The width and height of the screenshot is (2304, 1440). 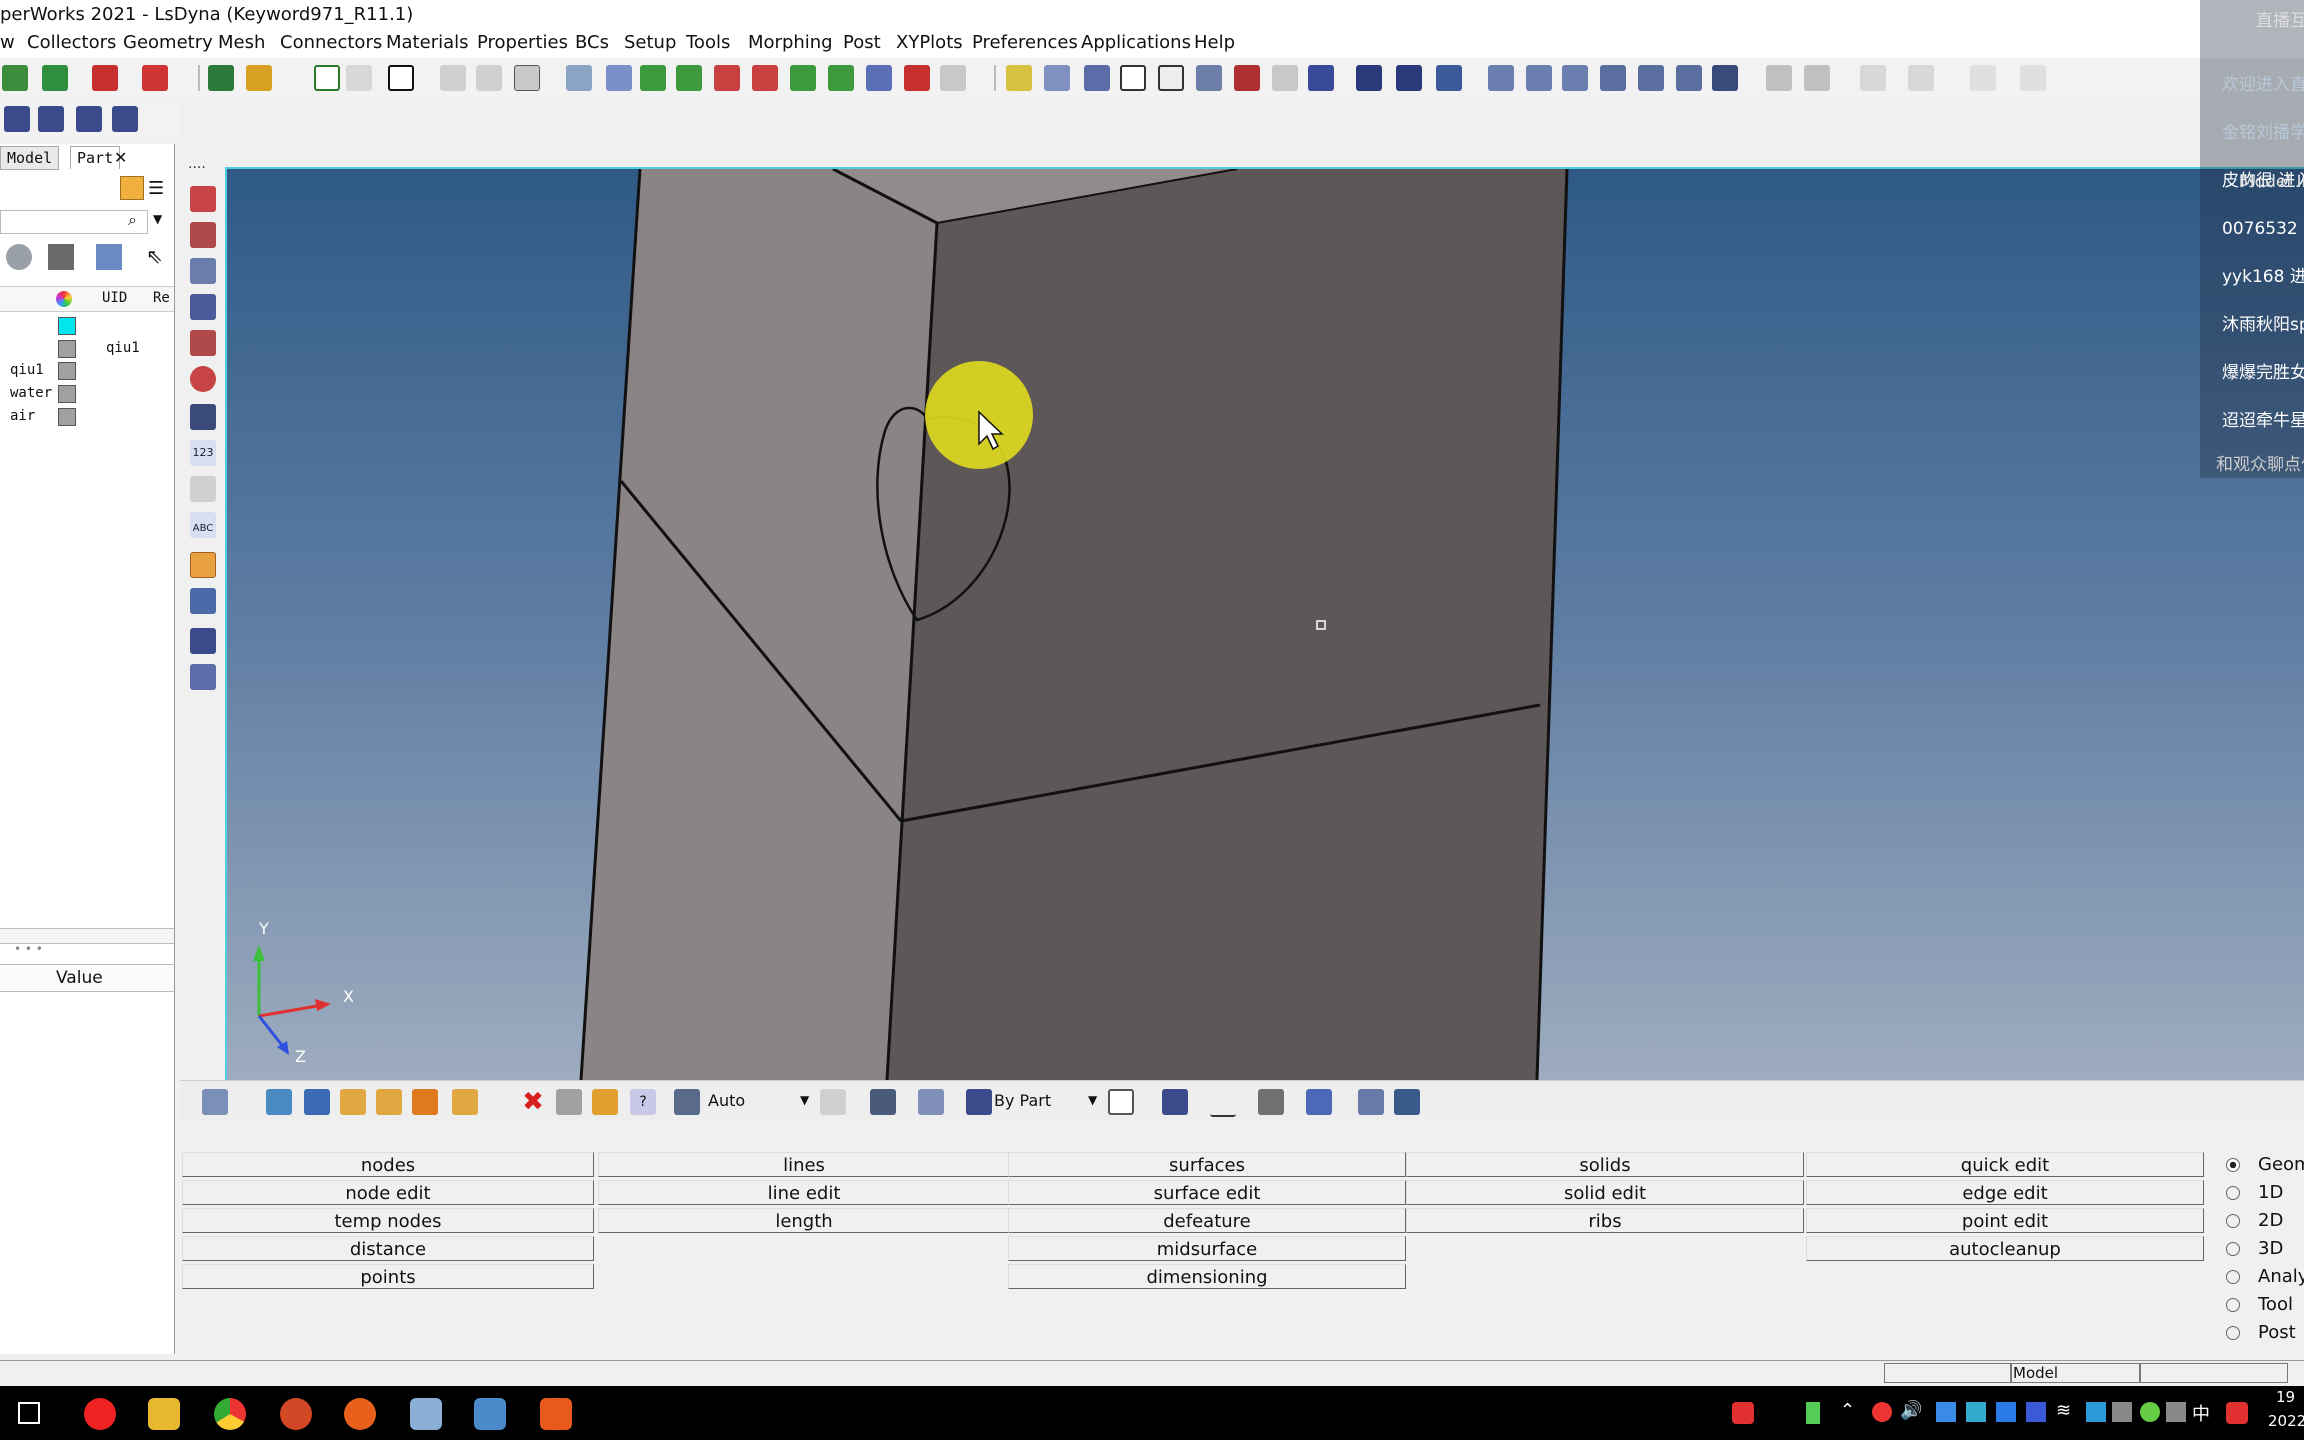 I want to click on overlay-header: 直播互动, so click(x=2280, y=18).